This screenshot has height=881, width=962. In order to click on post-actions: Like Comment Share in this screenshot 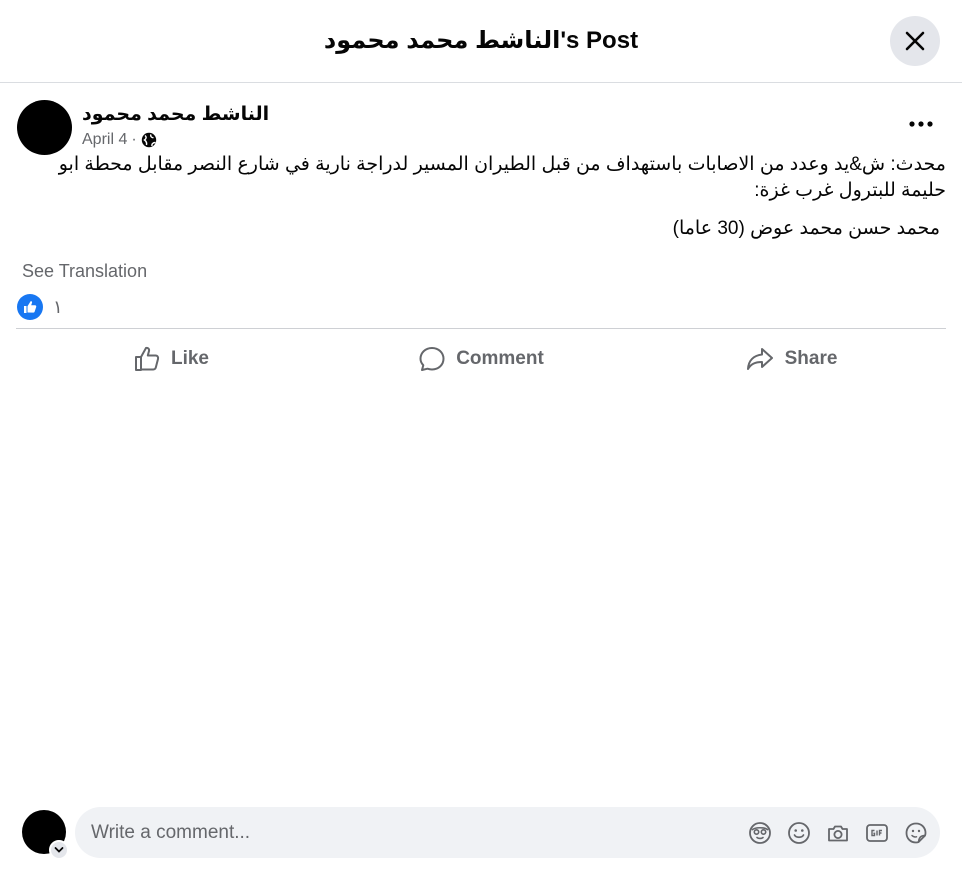, I will do `click(481, 359)`.